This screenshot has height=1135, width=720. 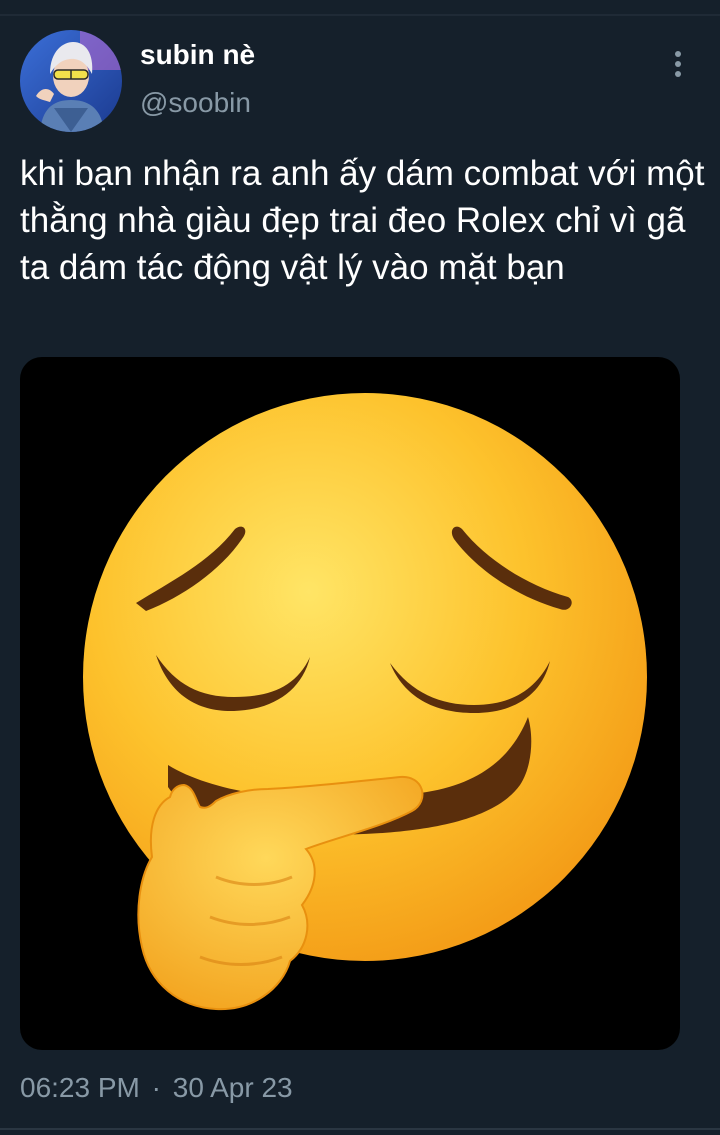 What do you see at coordinates (197, 55) in the screenshot?
I see `display-name: subin nè` at bounding box center [197, 55].